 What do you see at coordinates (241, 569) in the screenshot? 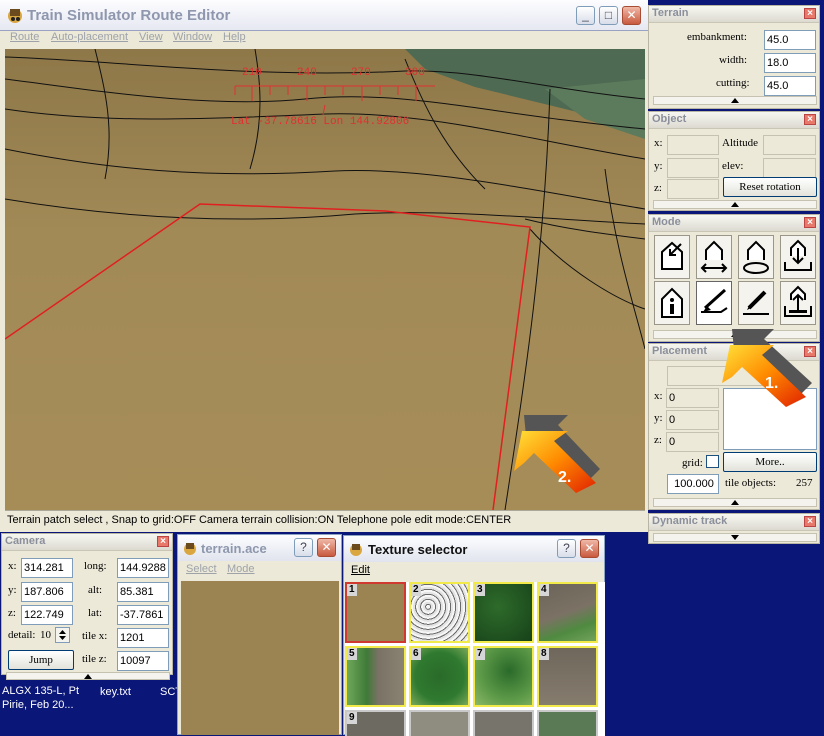
I see `terrain-ace-menu-mode: Mode` at bounding box center [241, 569].